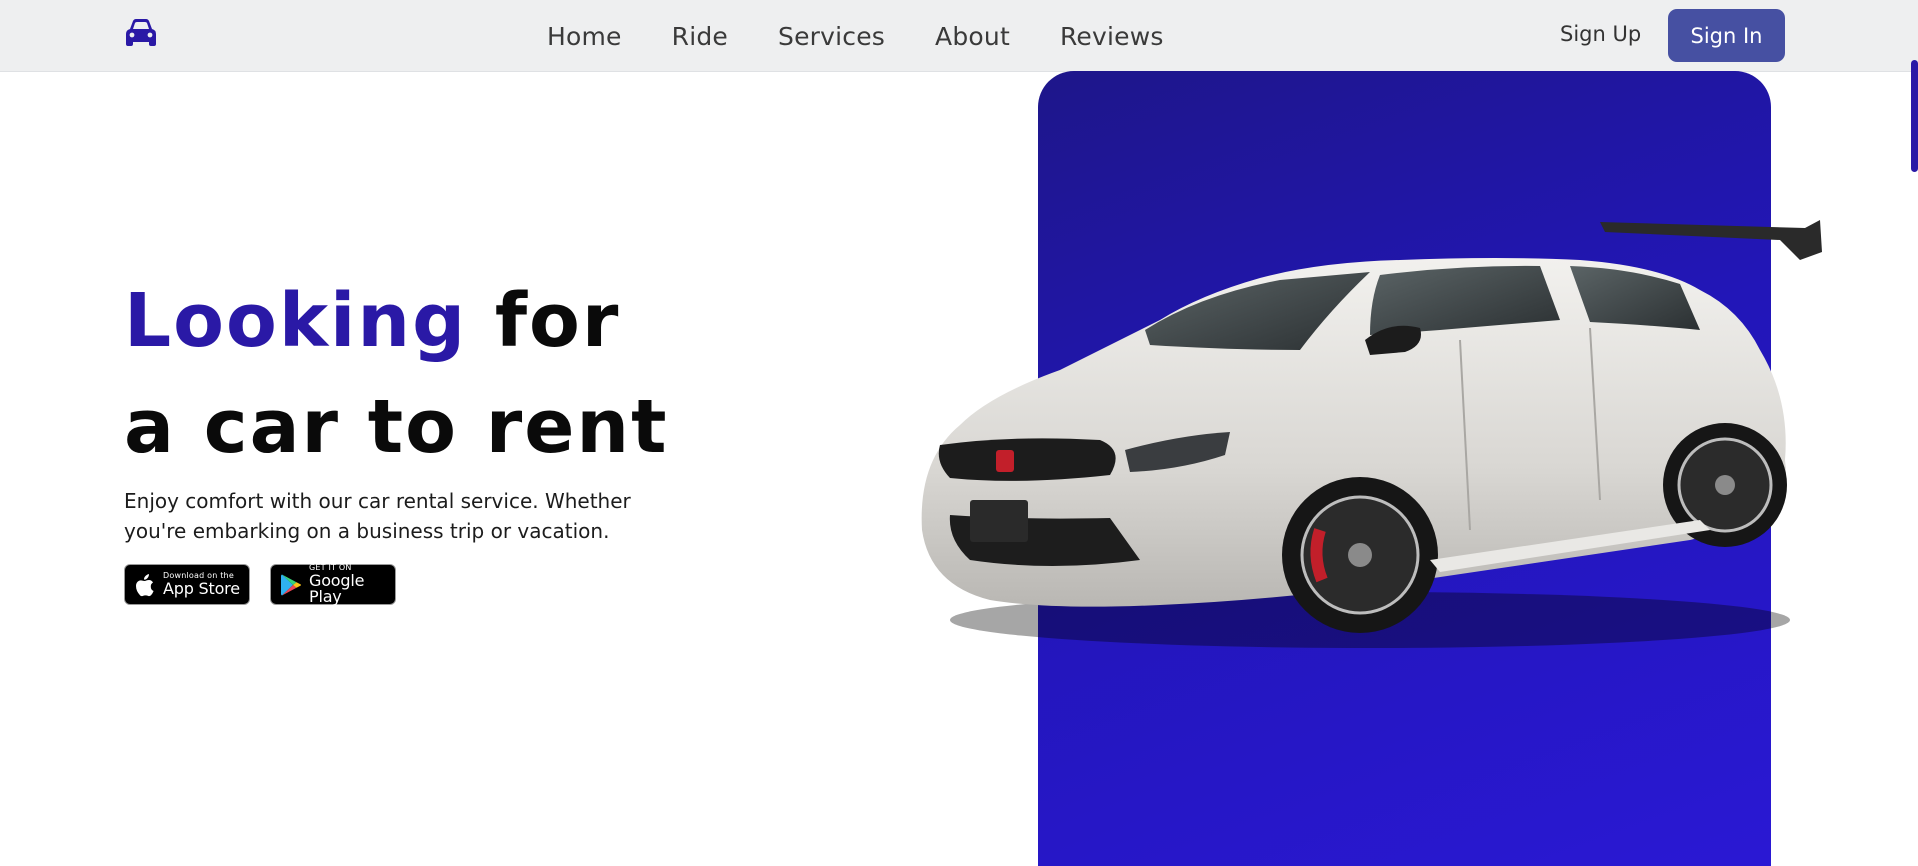 The image size is (1918, 866). I want to click on app-store-badge: Download on the App Store, so click(187, 584).